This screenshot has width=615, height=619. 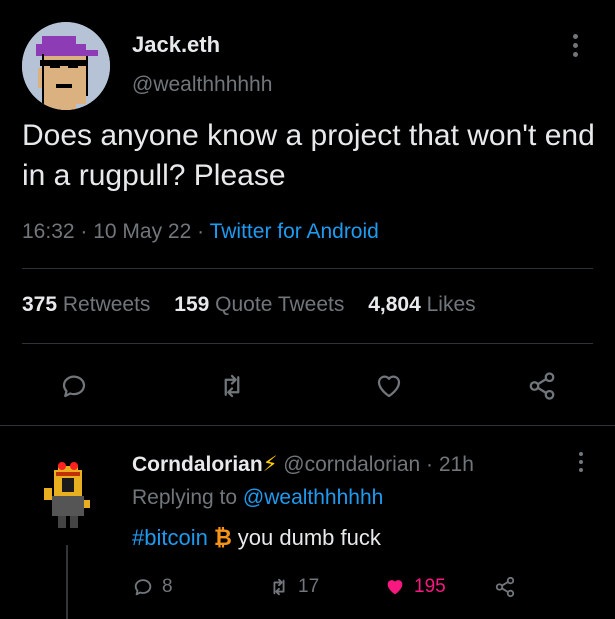 I want to click on tweet-source: Twitter for Android, so click(x=294, y=231).